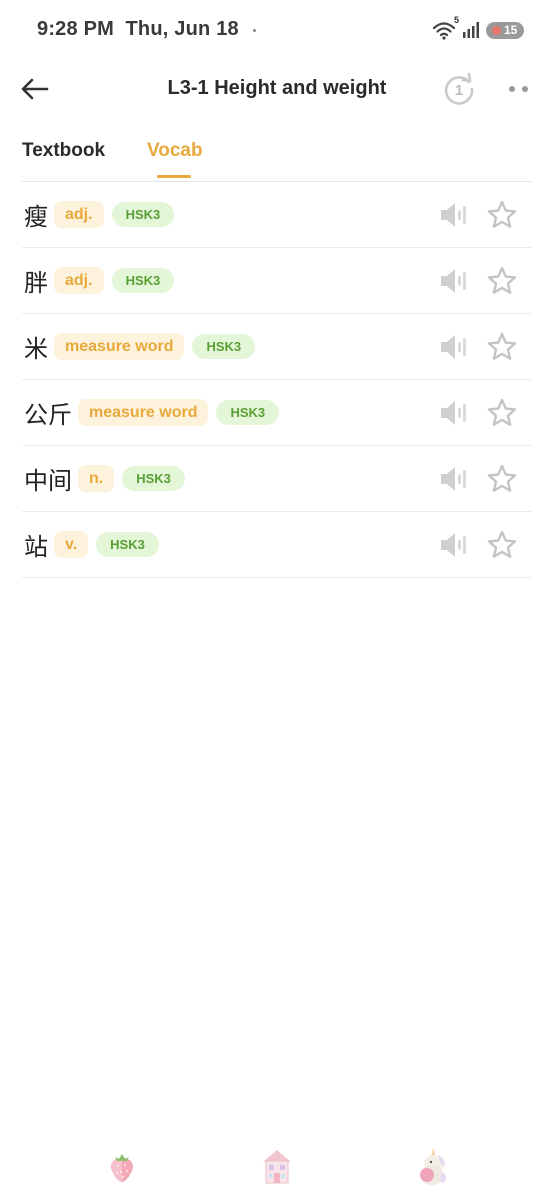 The image size is (554, 1200). What do you see at coordinates (277, 281) in the screenshot?
I see `vocab-row: 胖 adj. HSK3` at bounding box center [277, 281].